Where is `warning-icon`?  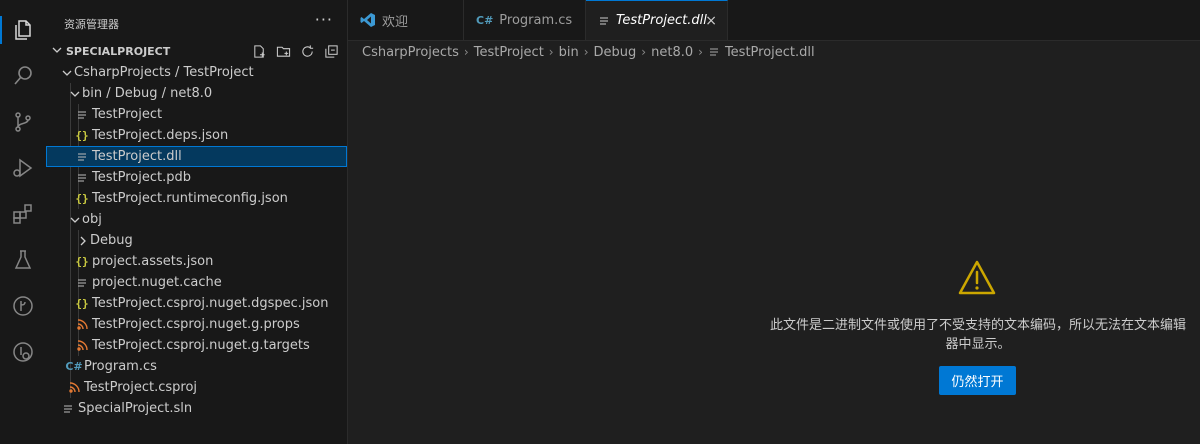
warning-icon is located at coordinates (977, 277).